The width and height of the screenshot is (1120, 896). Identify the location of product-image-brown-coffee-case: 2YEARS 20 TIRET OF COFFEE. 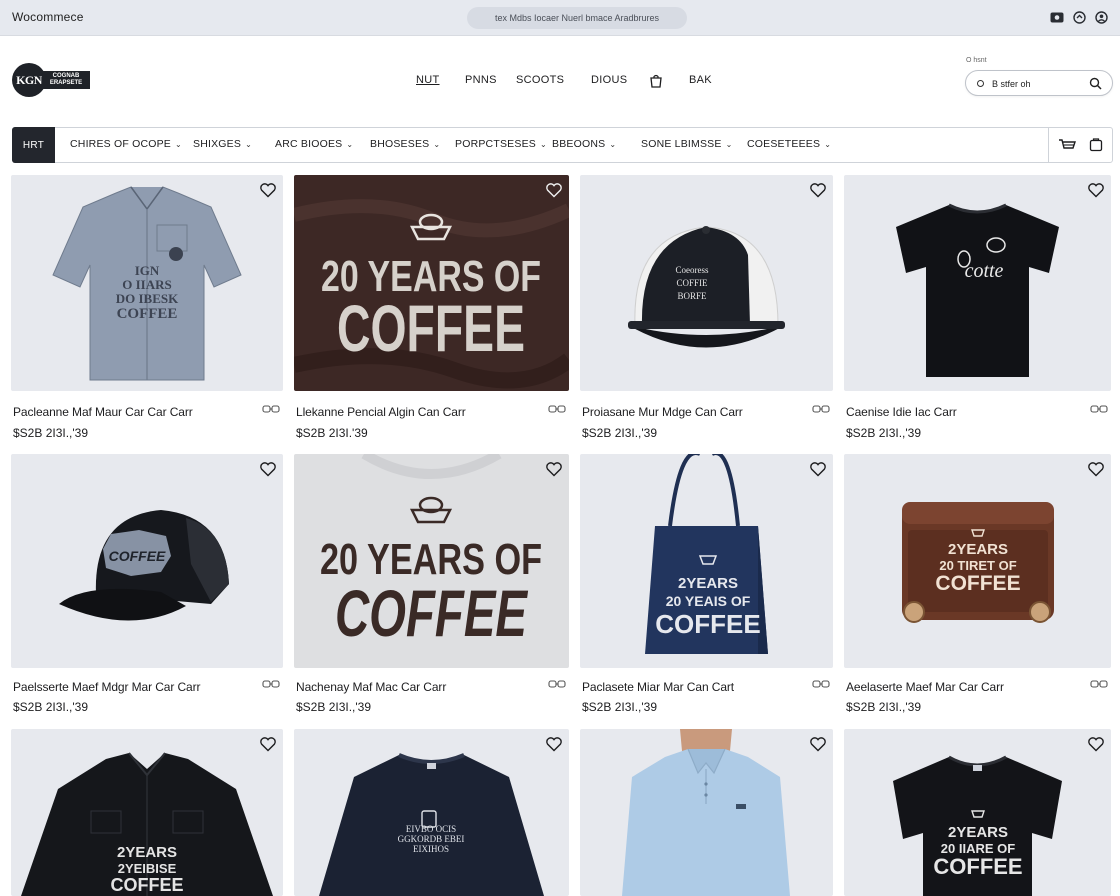
(977, 561).